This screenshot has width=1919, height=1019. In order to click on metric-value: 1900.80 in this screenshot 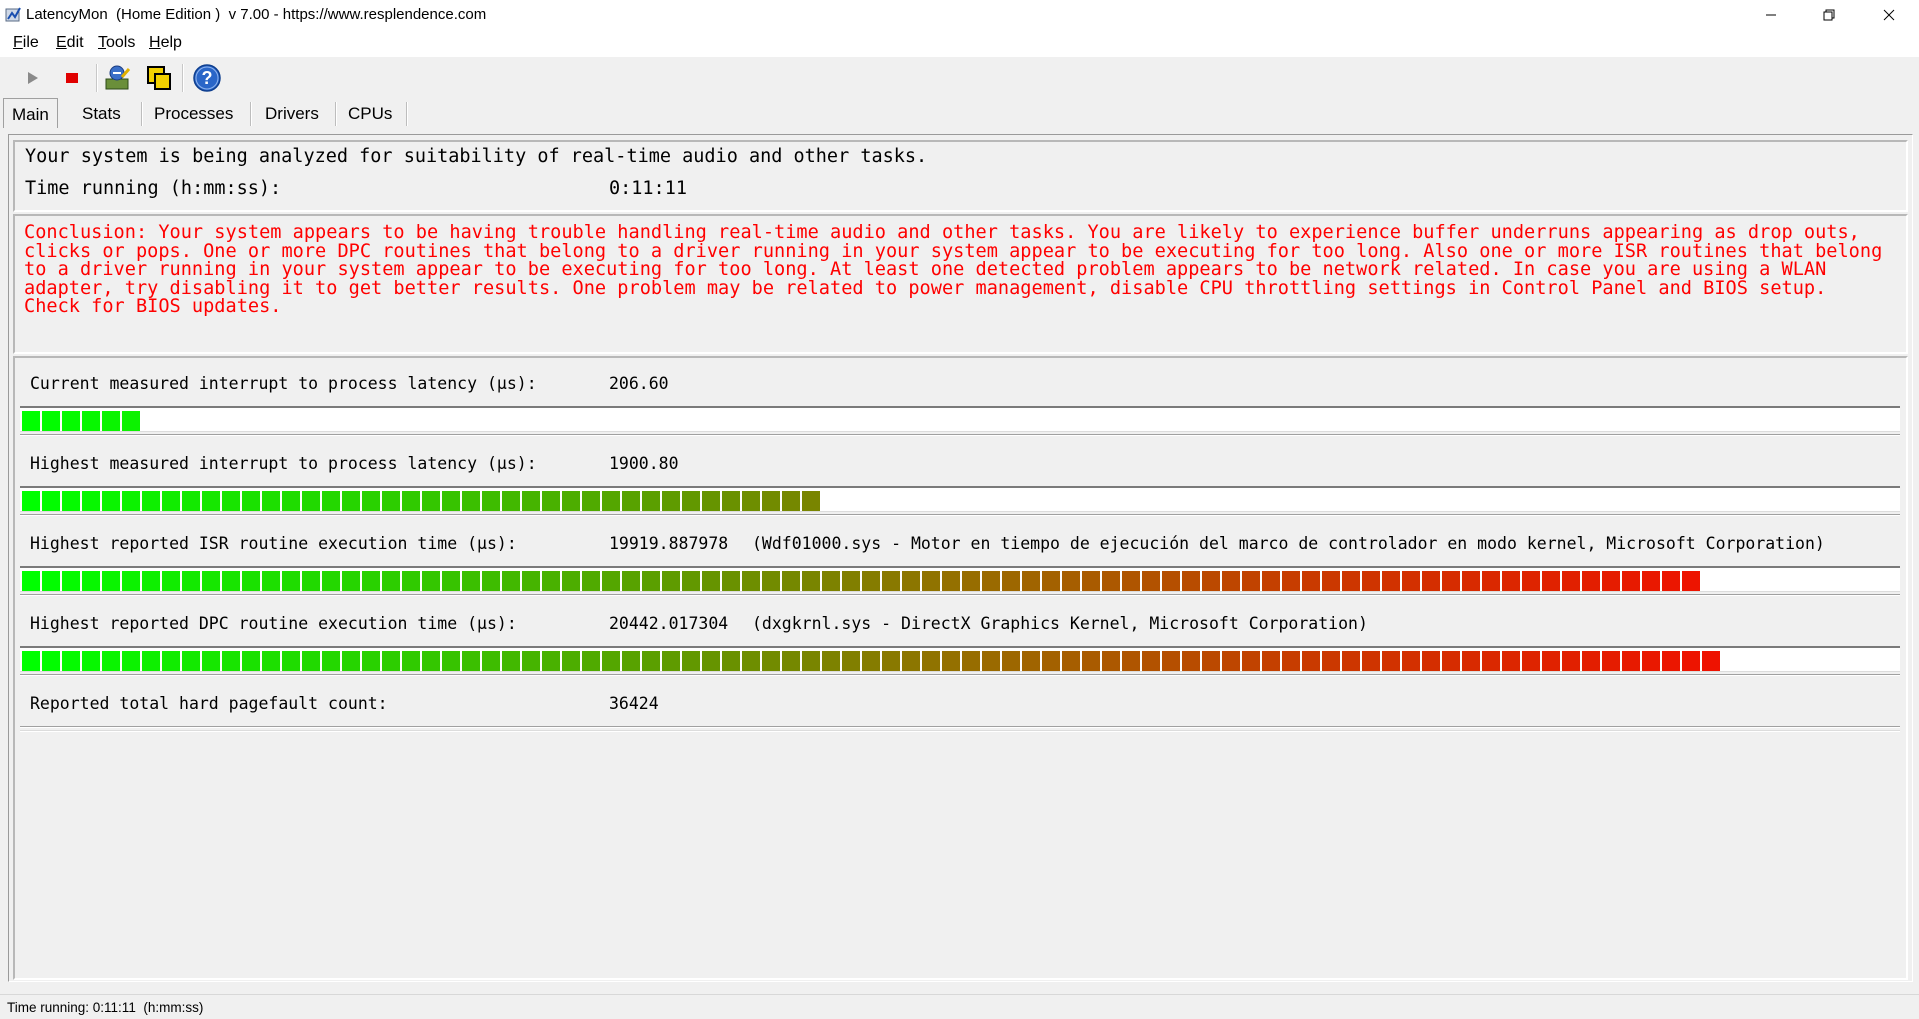, I will do `click(644, 463)`.